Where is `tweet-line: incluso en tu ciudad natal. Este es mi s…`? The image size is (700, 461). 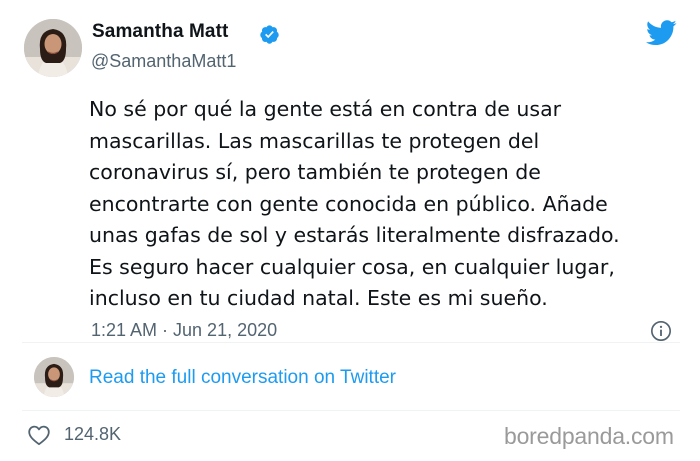 tweet-line: incluso en tu ciudad natal. Este es mi s… is located at coordinates (318, 298).